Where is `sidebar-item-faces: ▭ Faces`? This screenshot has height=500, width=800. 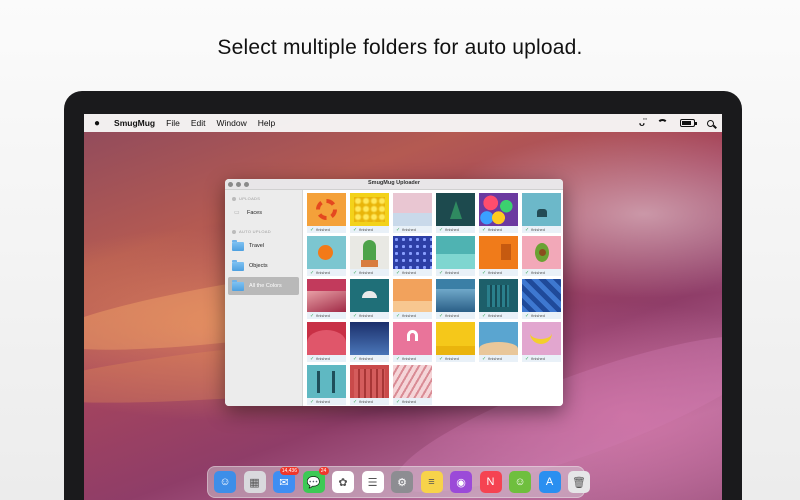 sidebar-item-faces: ▭ Faces is located at coordinates (263, 213).